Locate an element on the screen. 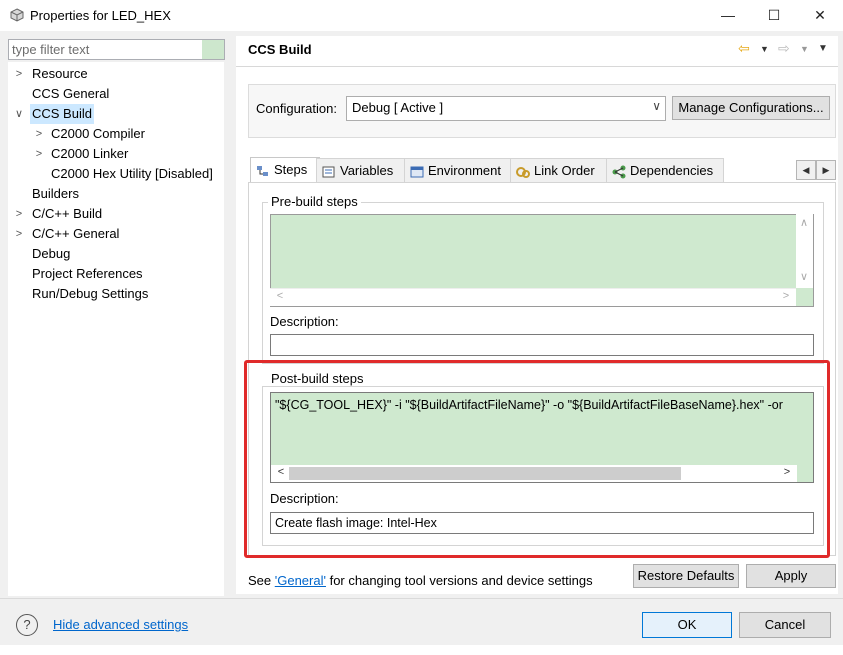 This screenshot has width=843, height=655. hint-prefix: See is located at coordinates (261, 580).